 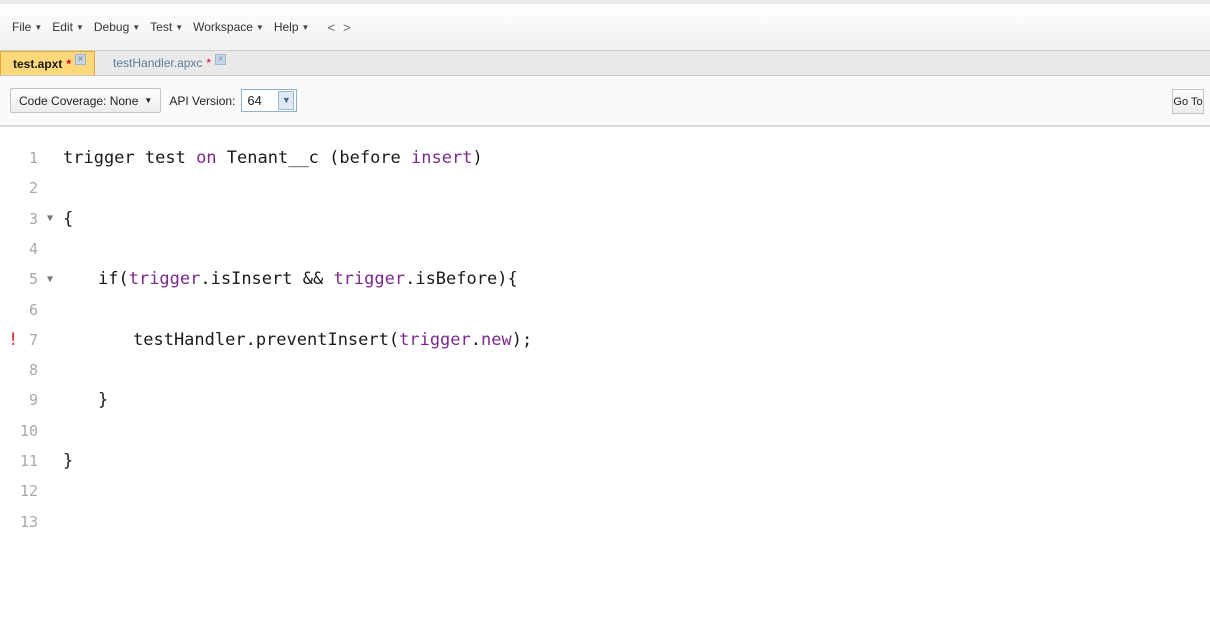 I want to click on code-token: trigger test, so click(x=130, y=158).